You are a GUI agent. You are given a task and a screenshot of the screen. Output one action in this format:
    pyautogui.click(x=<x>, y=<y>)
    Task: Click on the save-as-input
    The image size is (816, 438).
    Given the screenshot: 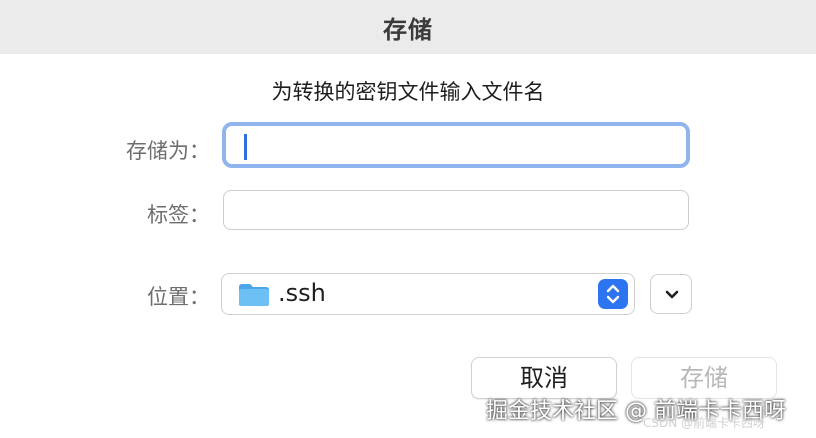 What is the action you would take?
    pyautogui.click(x=456, y=145)
    